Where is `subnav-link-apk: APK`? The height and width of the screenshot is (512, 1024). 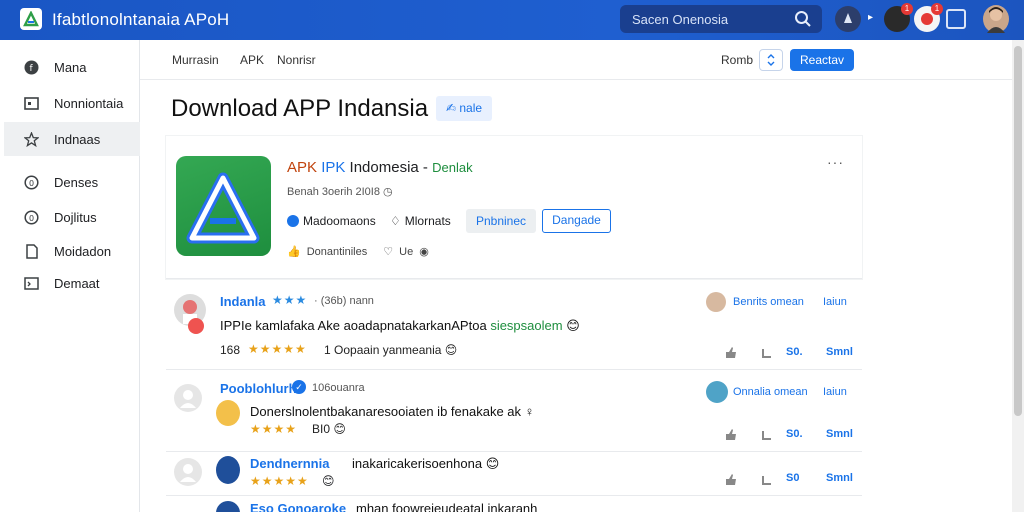 subnav-link-apk: APK is located at coordinates (252, 60).